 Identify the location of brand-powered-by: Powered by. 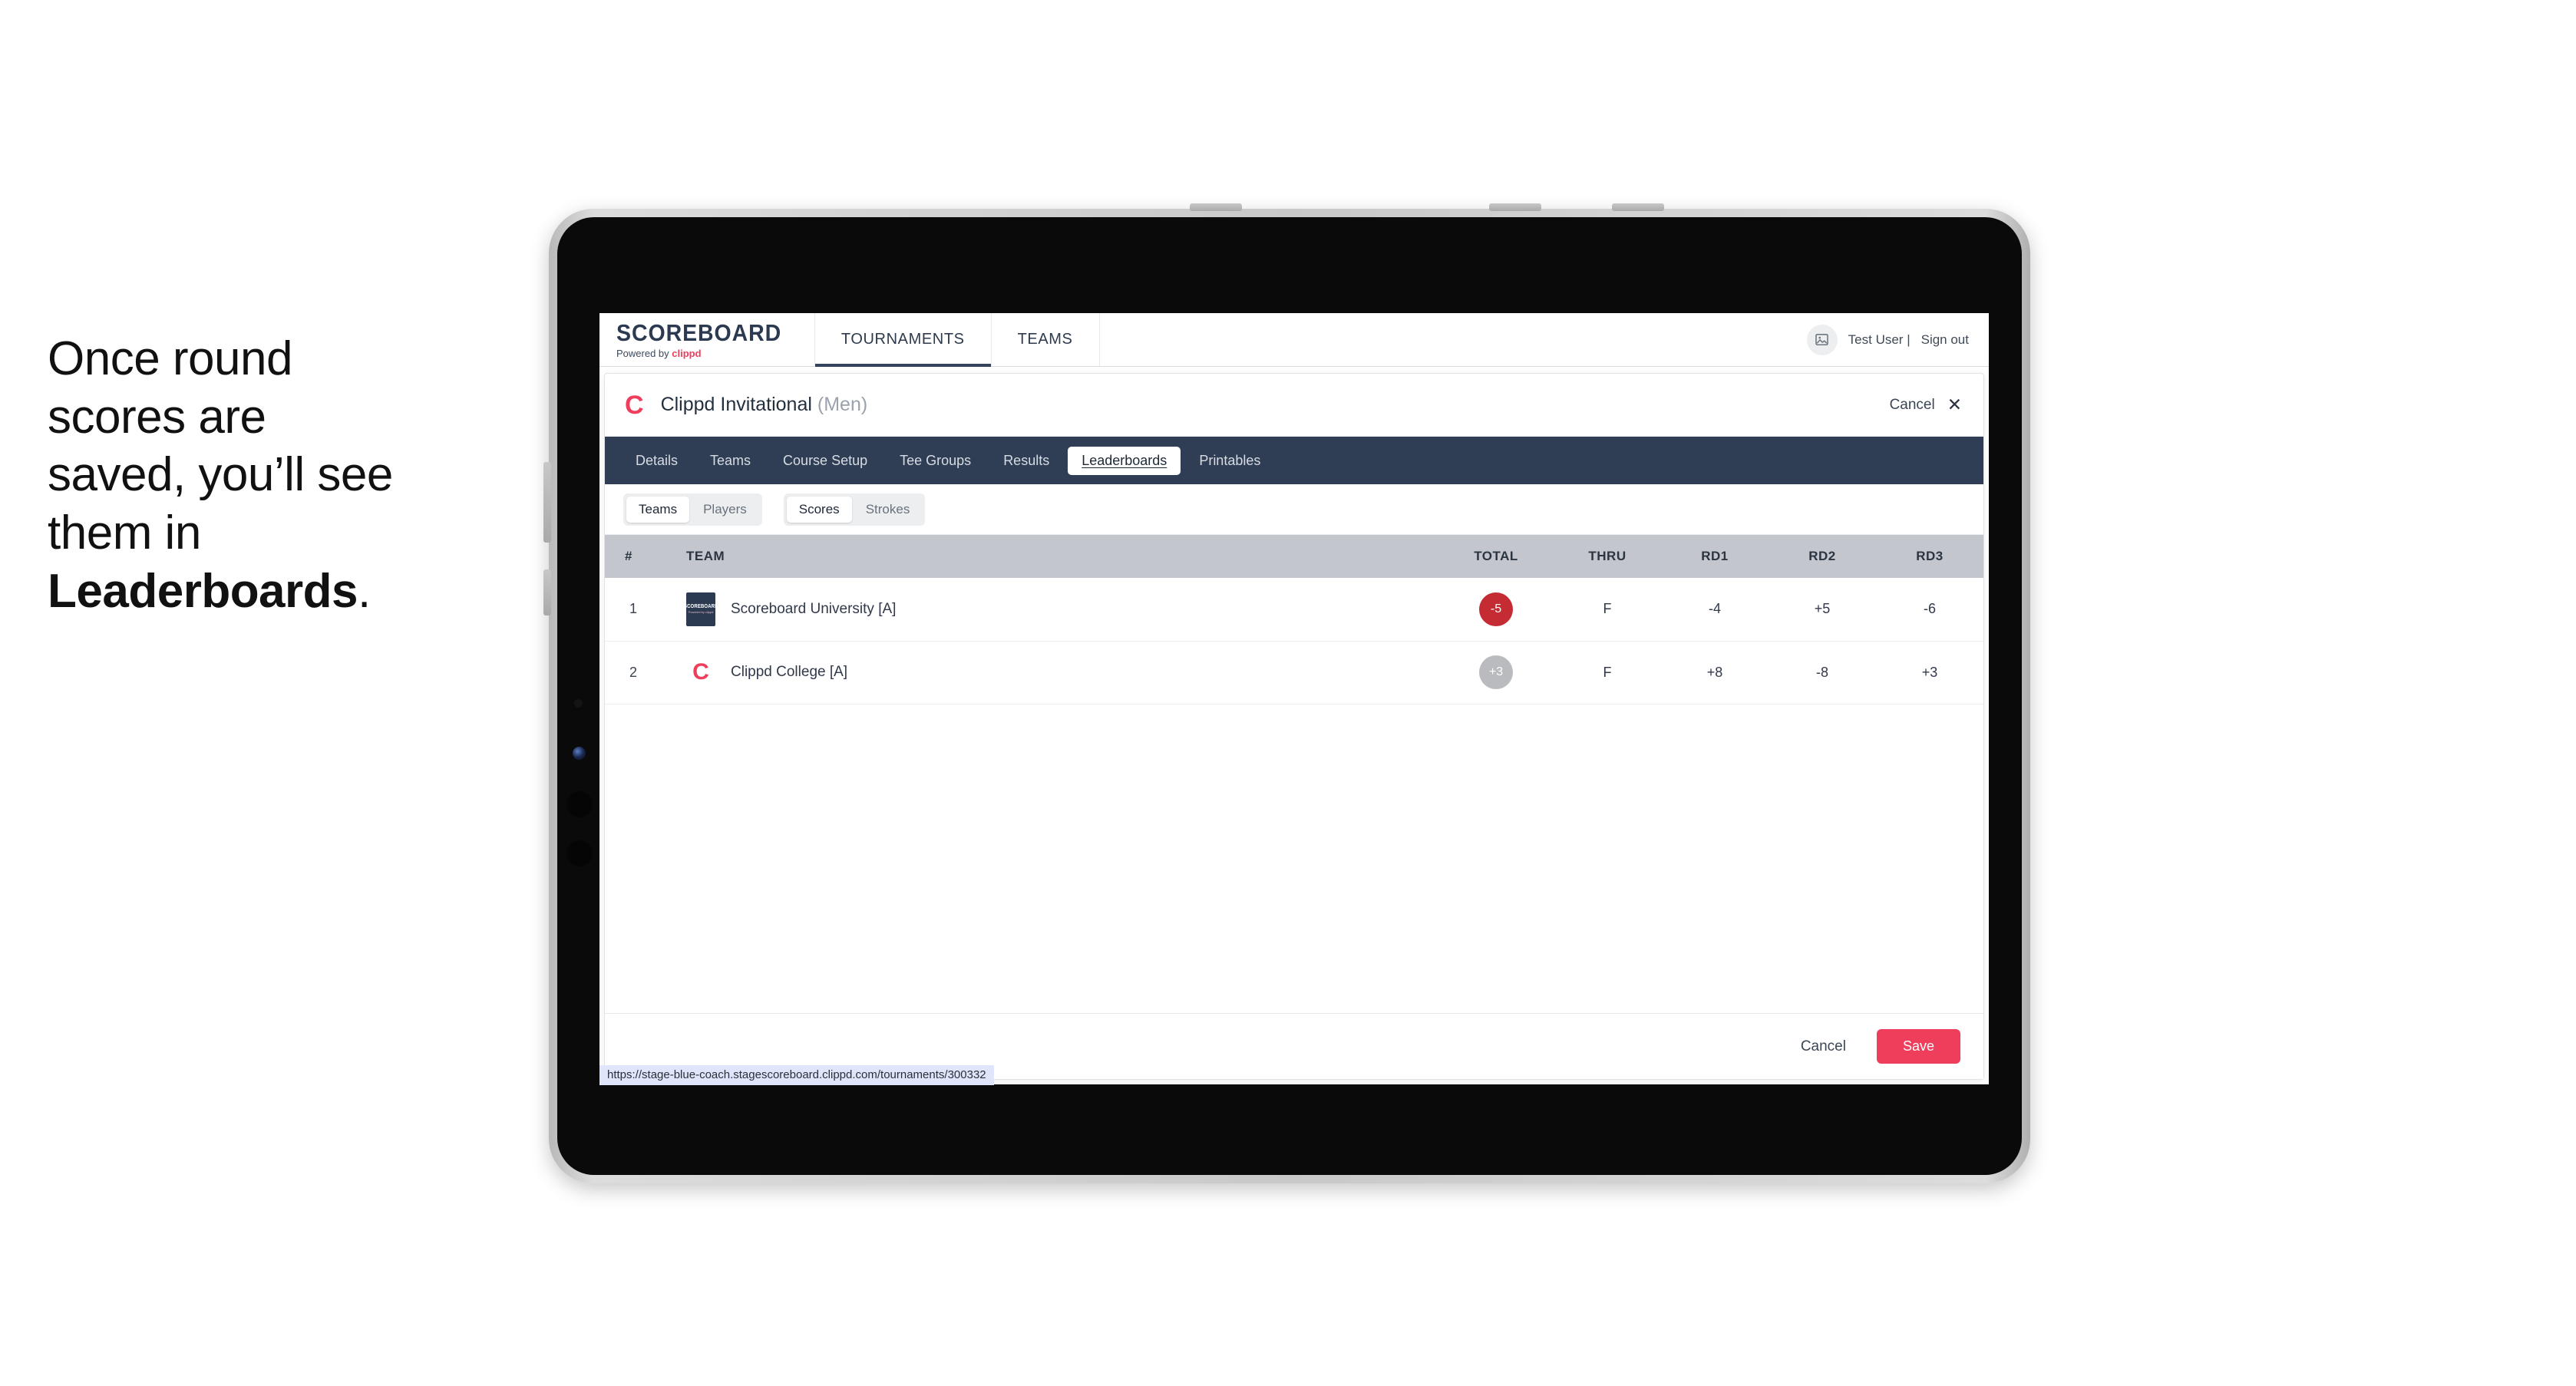
(642, 353).